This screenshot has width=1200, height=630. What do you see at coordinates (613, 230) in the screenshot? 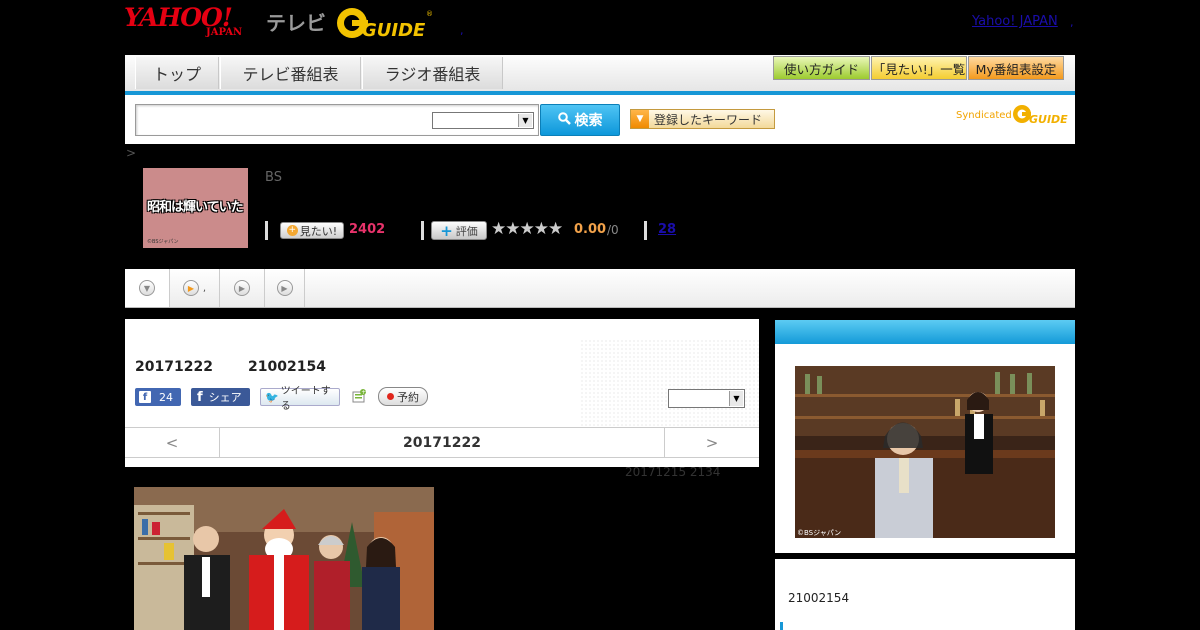
I see `rating-count: /0` at bounding box center [613, 230].